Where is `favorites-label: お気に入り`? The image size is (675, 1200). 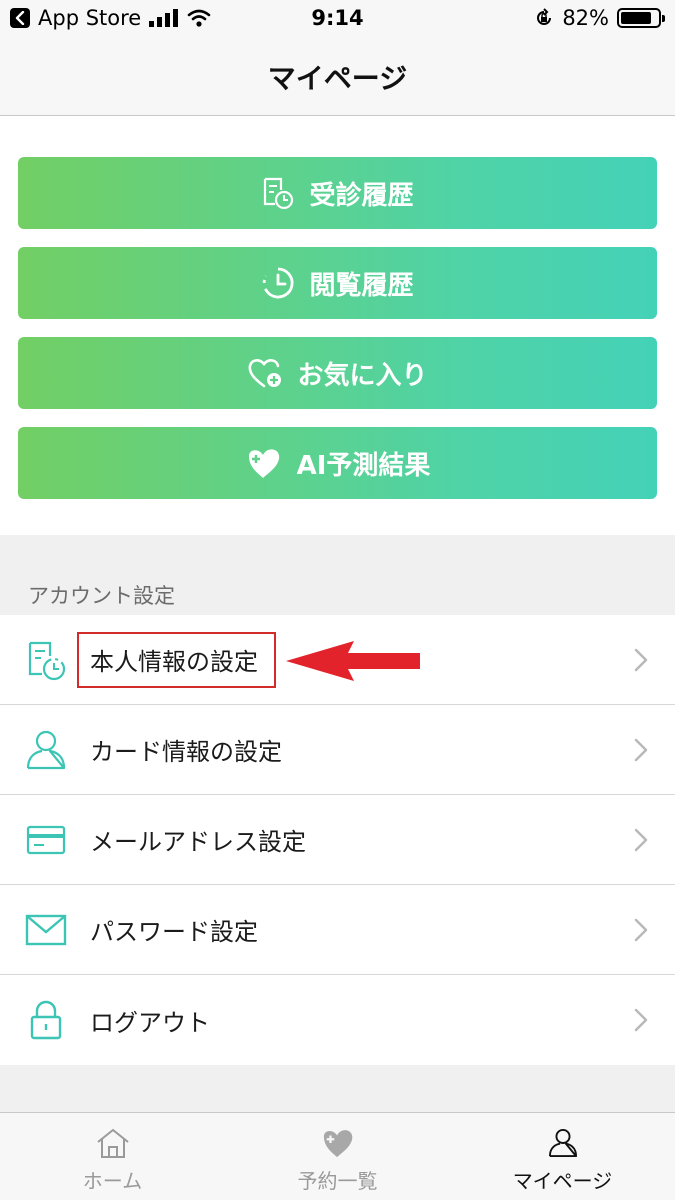 favorites-label: お気に入り is located at coordinates (362, 375).